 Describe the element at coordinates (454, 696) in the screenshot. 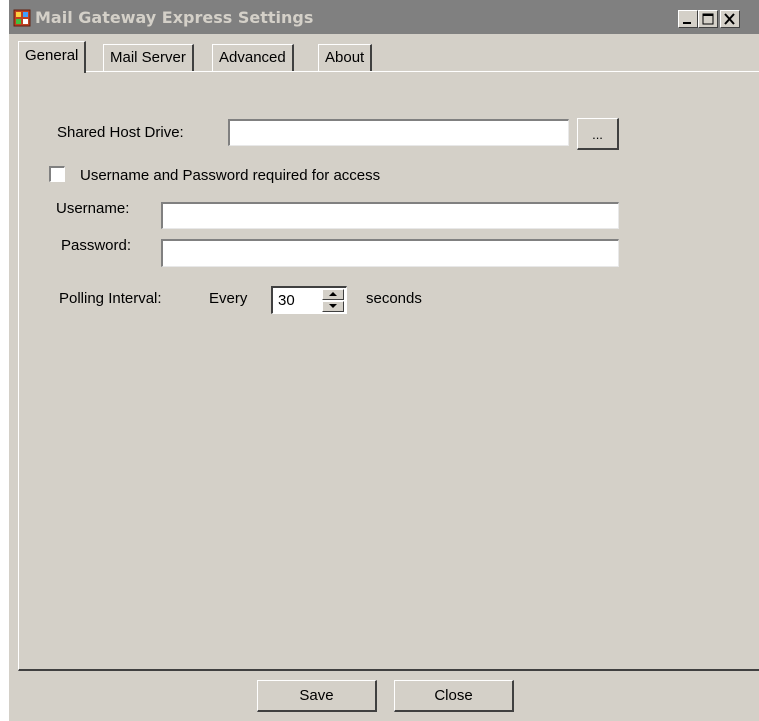

I see `close-dialog-button: Close` at that location.